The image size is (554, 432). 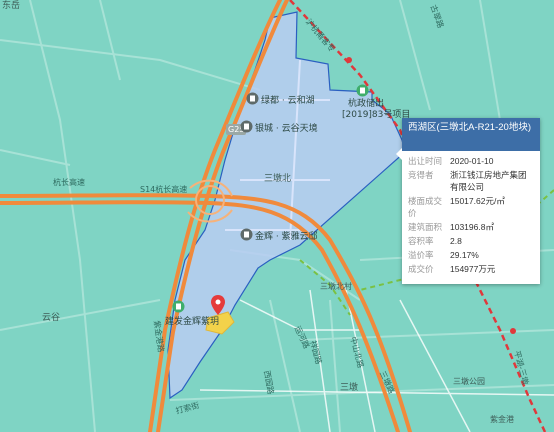 What do you see at coordinates (288, 101) in the screenshot?
I see `poi-label: 绿都 · 云和湖` at bounding box center [288, 101].